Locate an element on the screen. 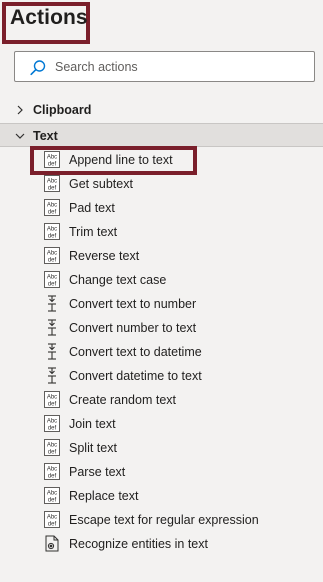 Image resolution: width=323 pixels, height=582 pixels. action-item: Abc def Create random text is located at coordinates (161, 400).